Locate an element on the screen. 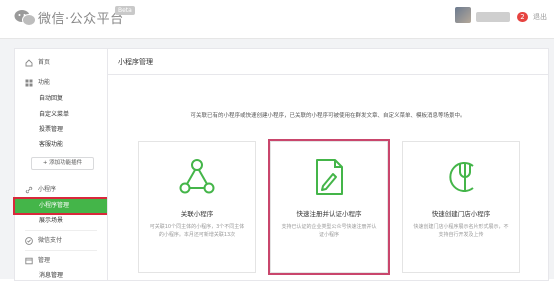  sidebar-item-label: 小程序管理 is located at coordinates (54, 205).